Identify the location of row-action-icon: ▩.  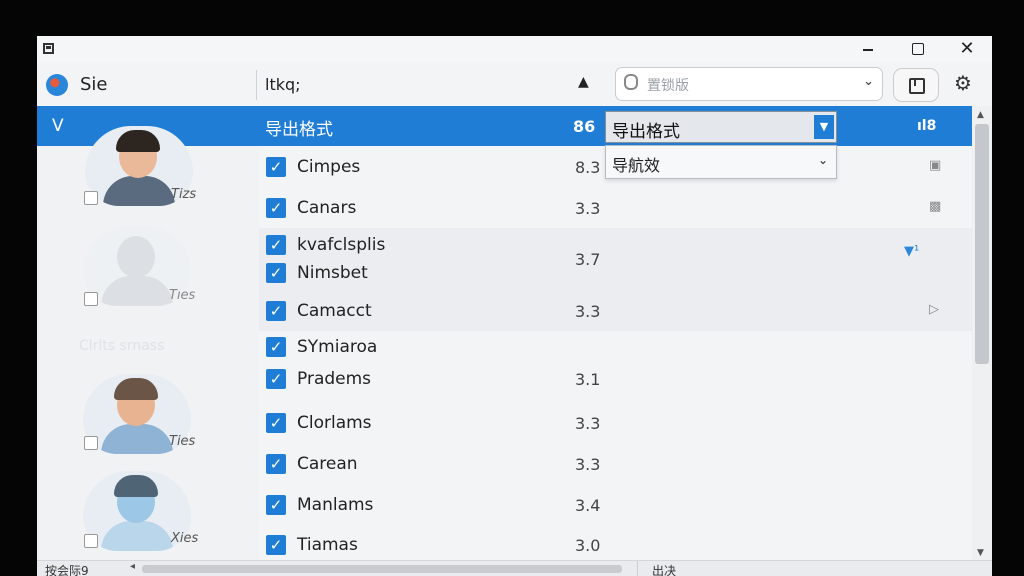
(935, 206).